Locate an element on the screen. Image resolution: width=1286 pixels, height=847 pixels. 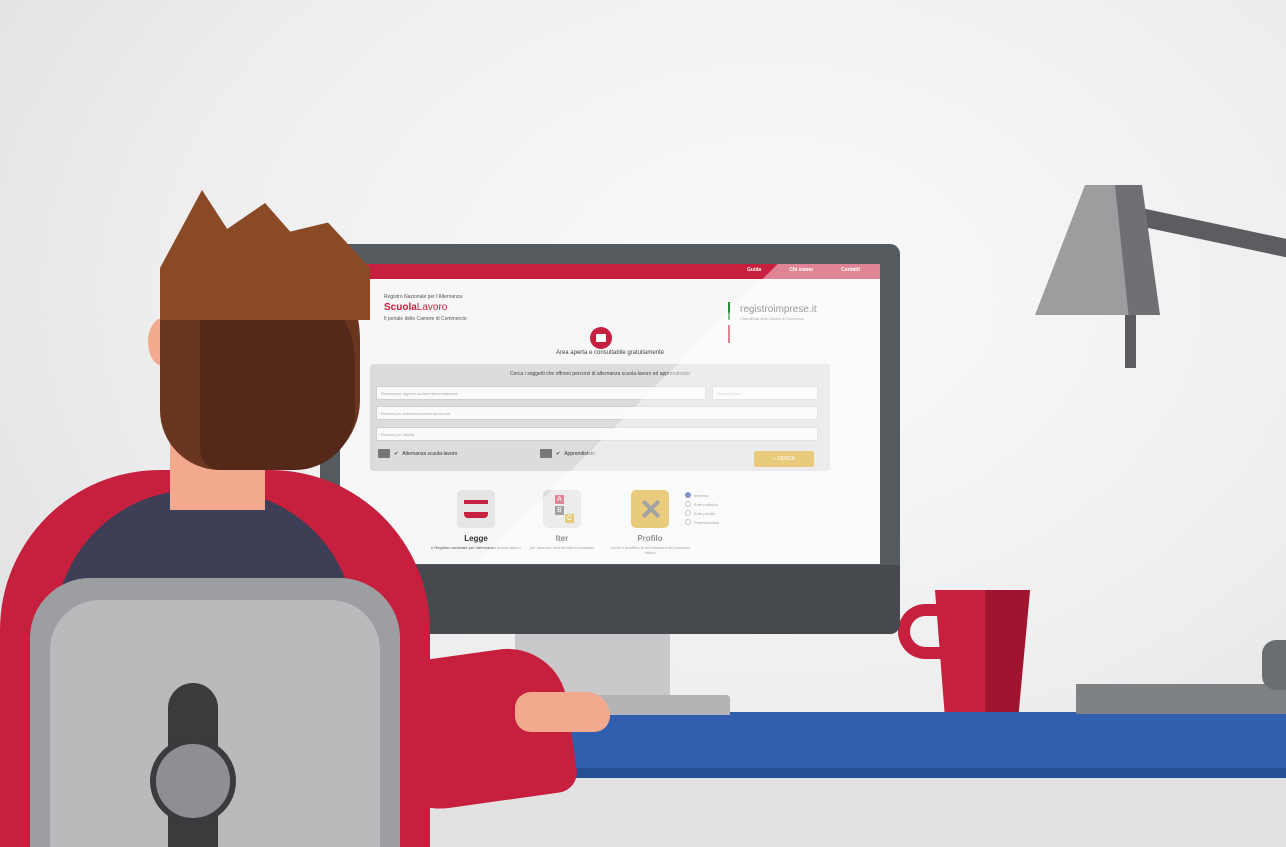
lamp-arm is located at coordinates (1212, 234).